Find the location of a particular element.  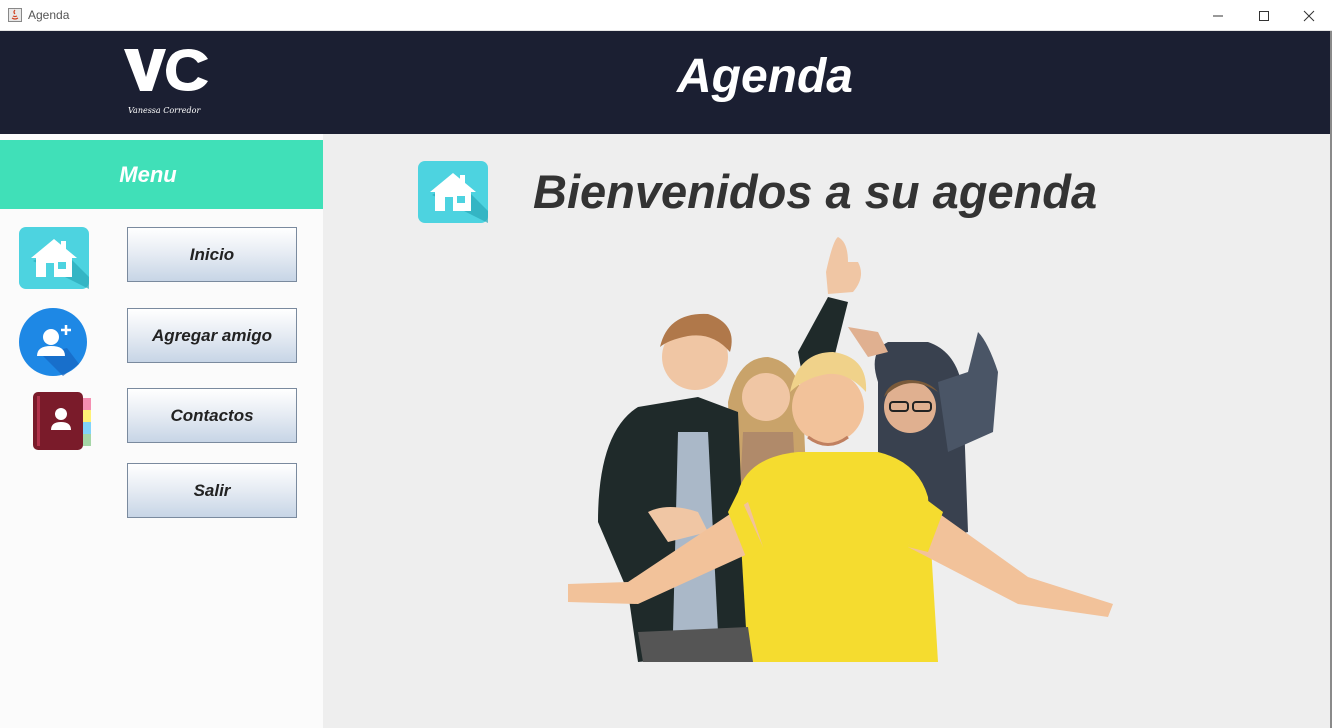

welcome-heading: Bienvenidos a su agenda is located at coordinates (815, 191).